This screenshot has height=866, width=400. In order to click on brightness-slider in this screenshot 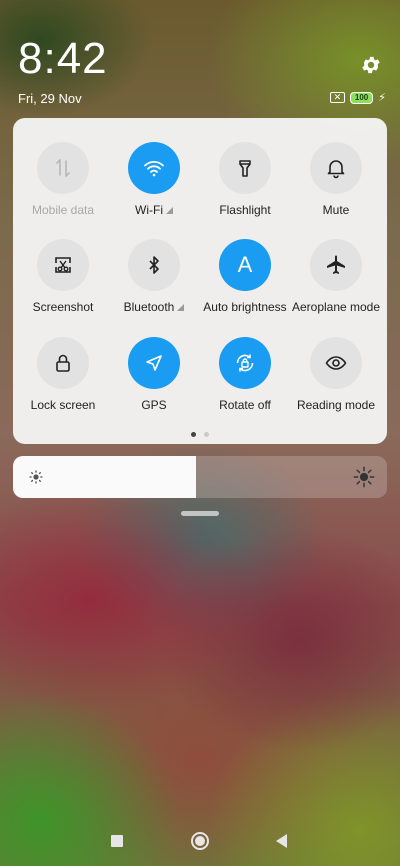, I will do `click(200, 477)`.